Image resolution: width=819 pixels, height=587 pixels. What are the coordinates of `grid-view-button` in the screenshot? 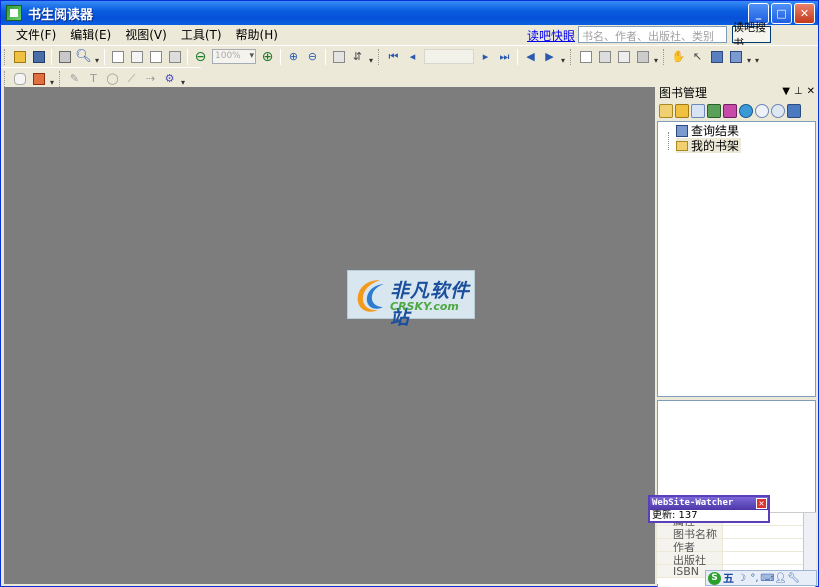 It's located at (642, 56).